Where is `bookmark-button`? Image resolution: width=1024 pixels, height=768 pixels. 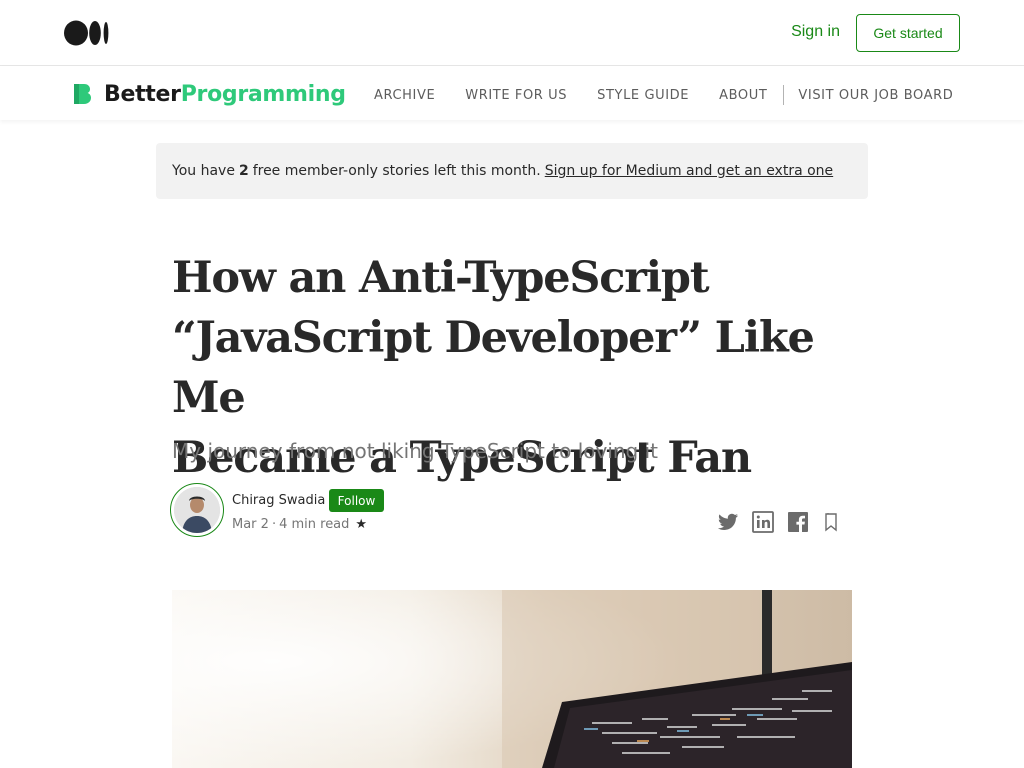 bookmark-button is located at coordinates (831, 522).